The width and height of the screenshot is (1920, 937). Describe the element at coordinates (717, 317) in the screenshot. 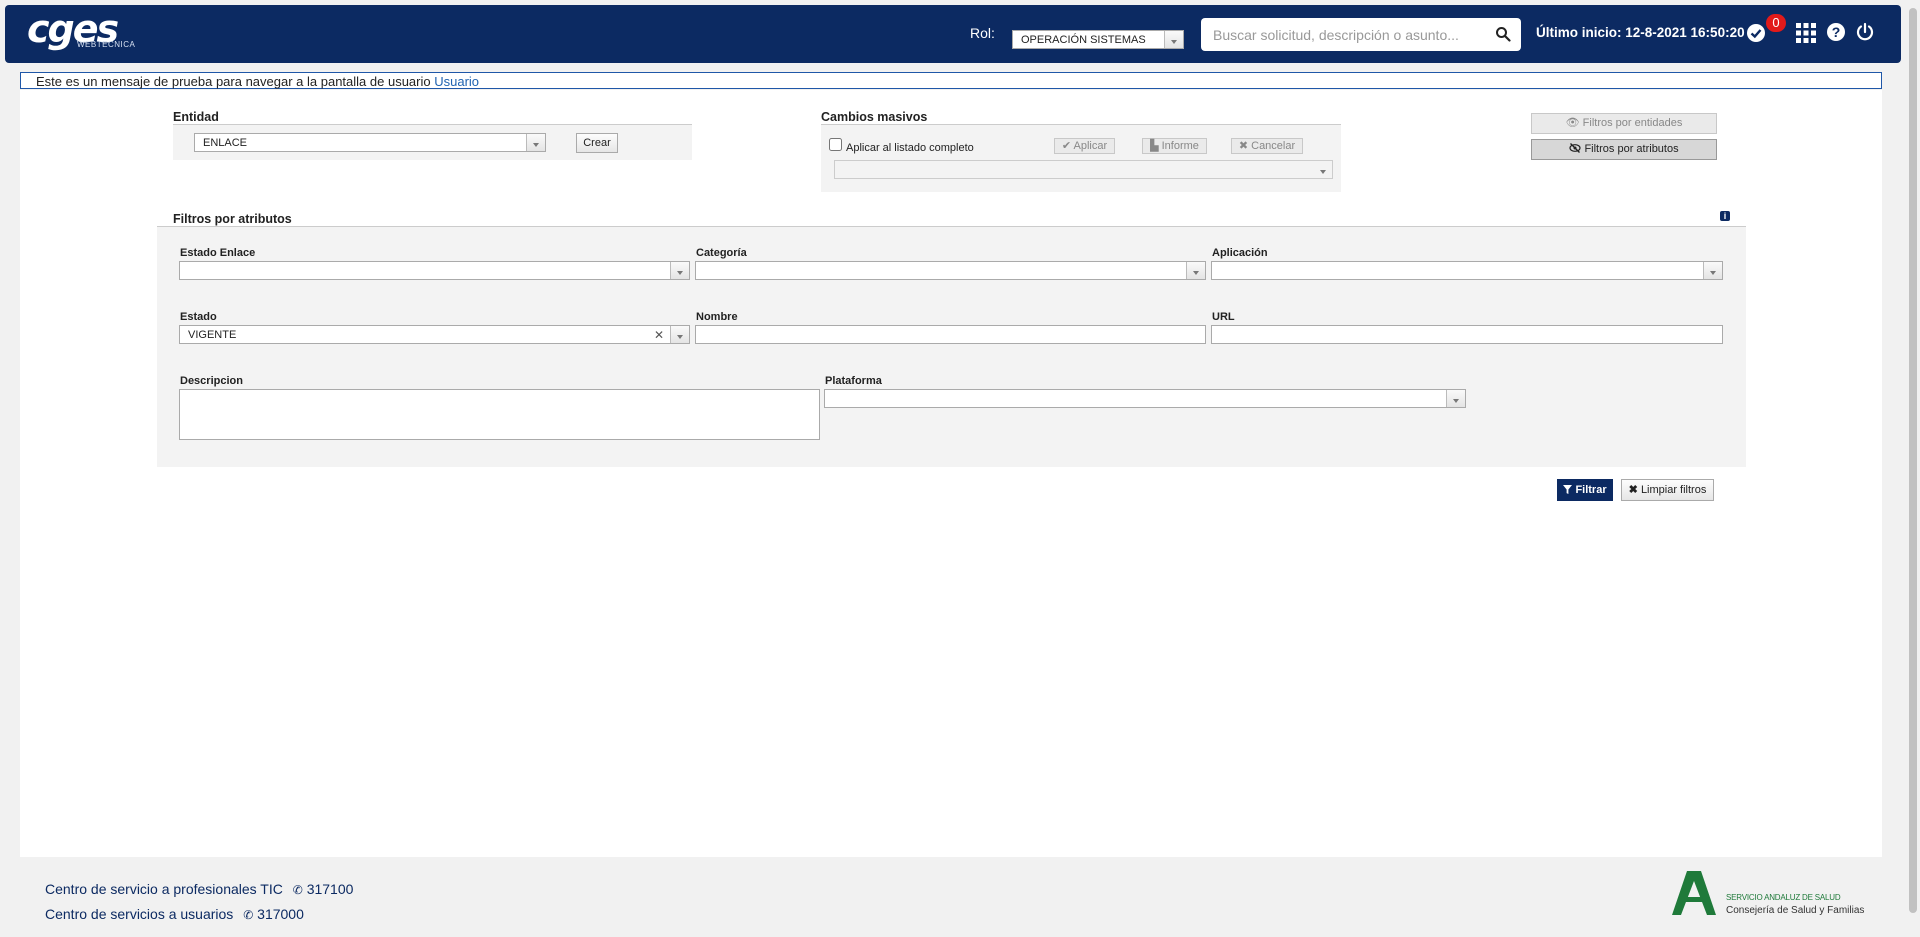

I see `nombre-label: Nombre` at that location.